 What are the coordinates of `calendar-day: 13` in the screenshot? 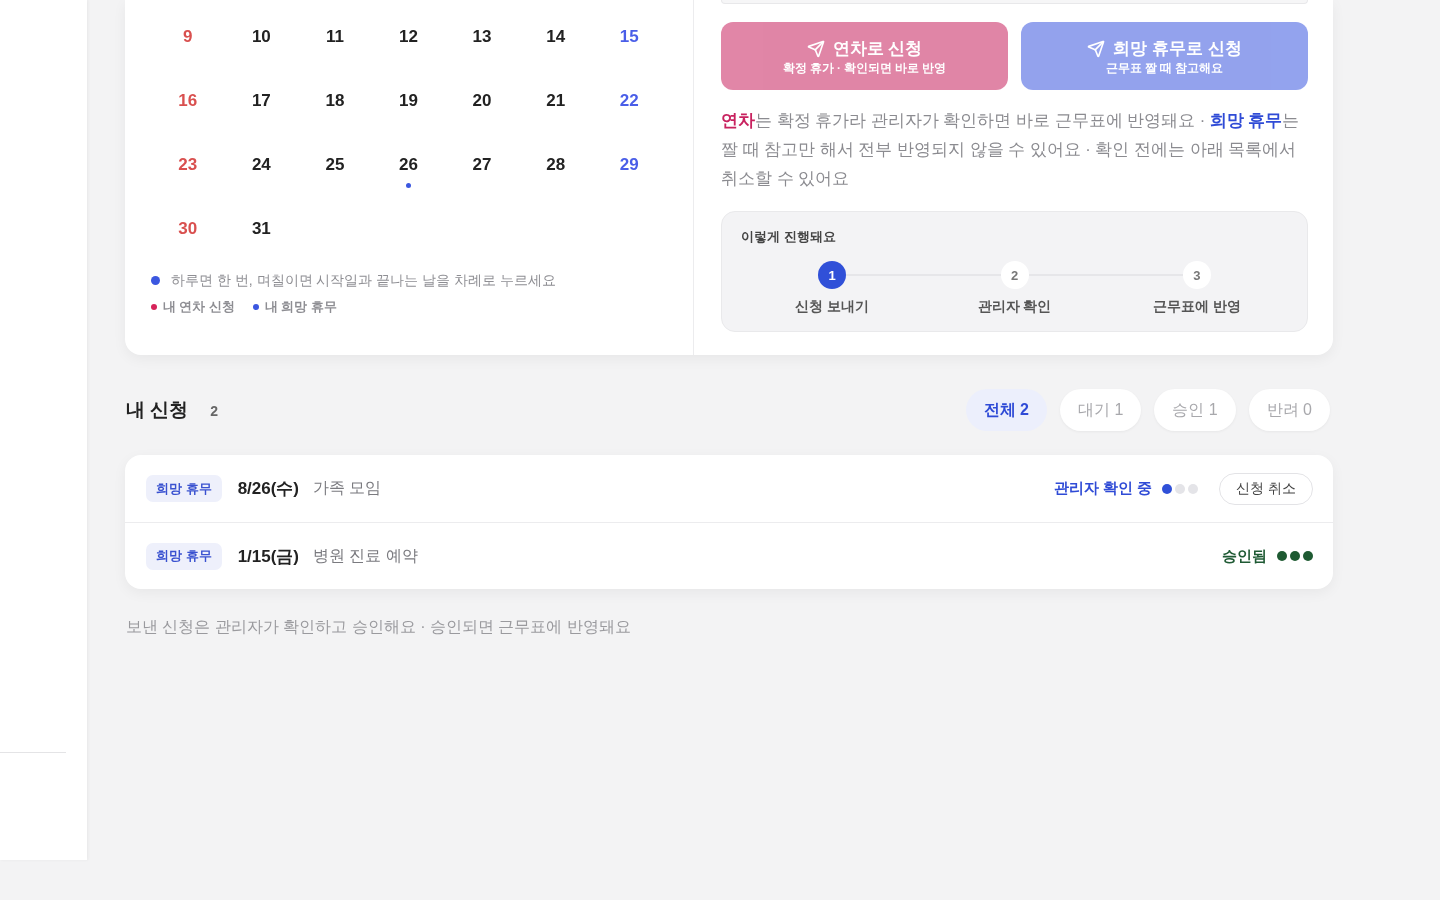 It's located at (482, 37).